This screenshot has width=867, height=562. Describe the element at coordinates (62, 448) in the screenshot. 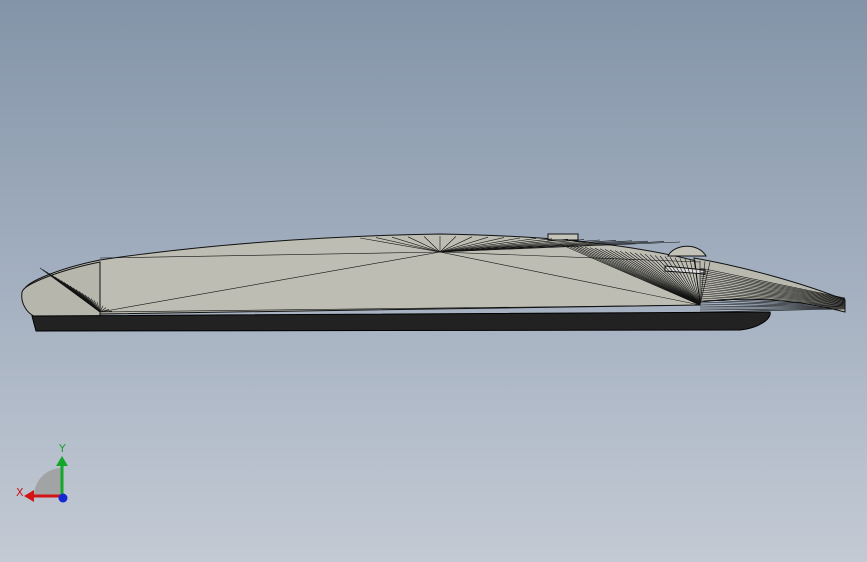

I see `y-axis-label: Y` at that location.